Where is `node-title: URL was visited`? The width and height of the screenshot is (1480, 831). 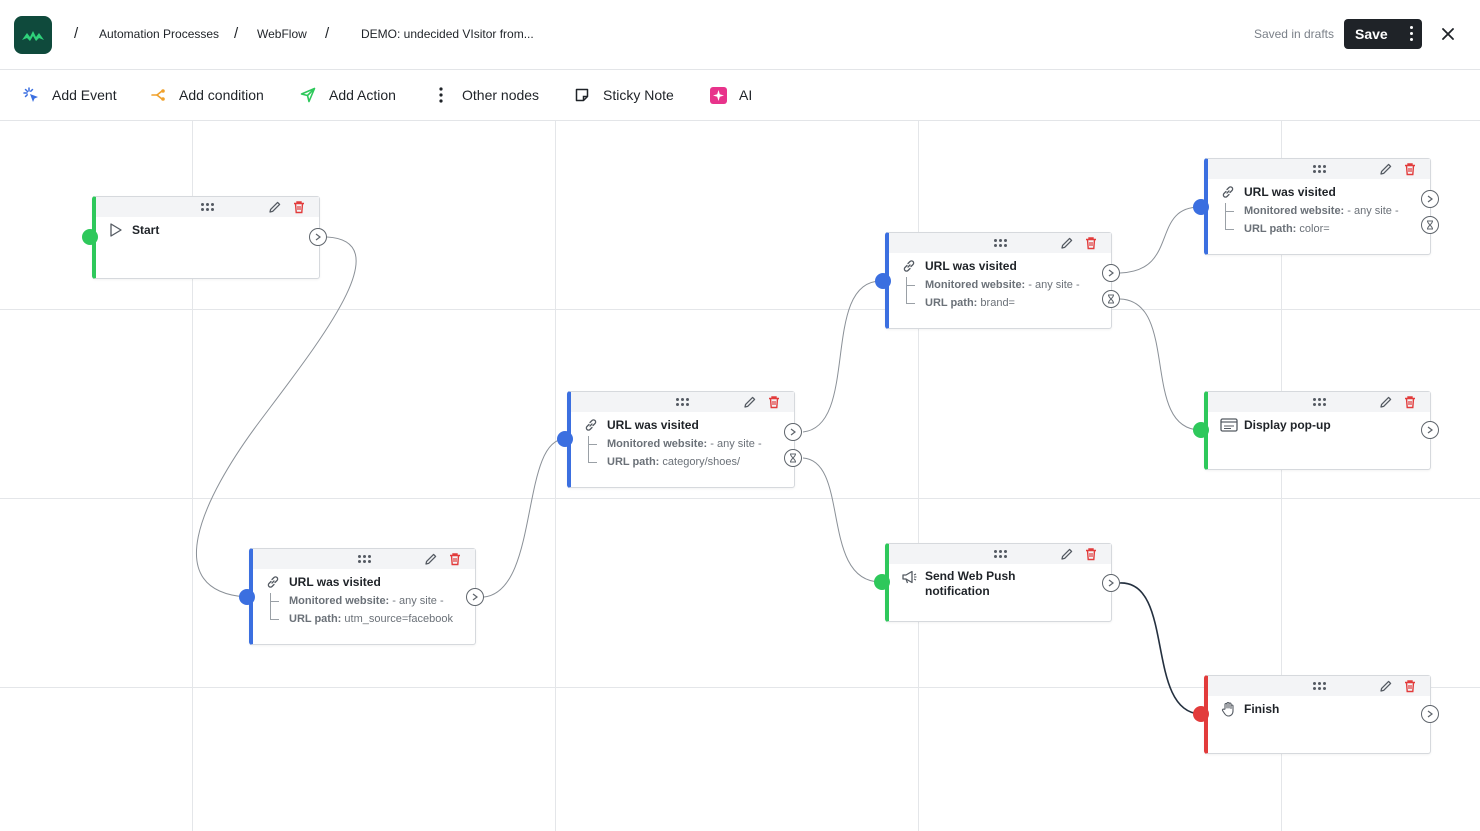
node-title: URL was visited is located at coordinates (653, 425).